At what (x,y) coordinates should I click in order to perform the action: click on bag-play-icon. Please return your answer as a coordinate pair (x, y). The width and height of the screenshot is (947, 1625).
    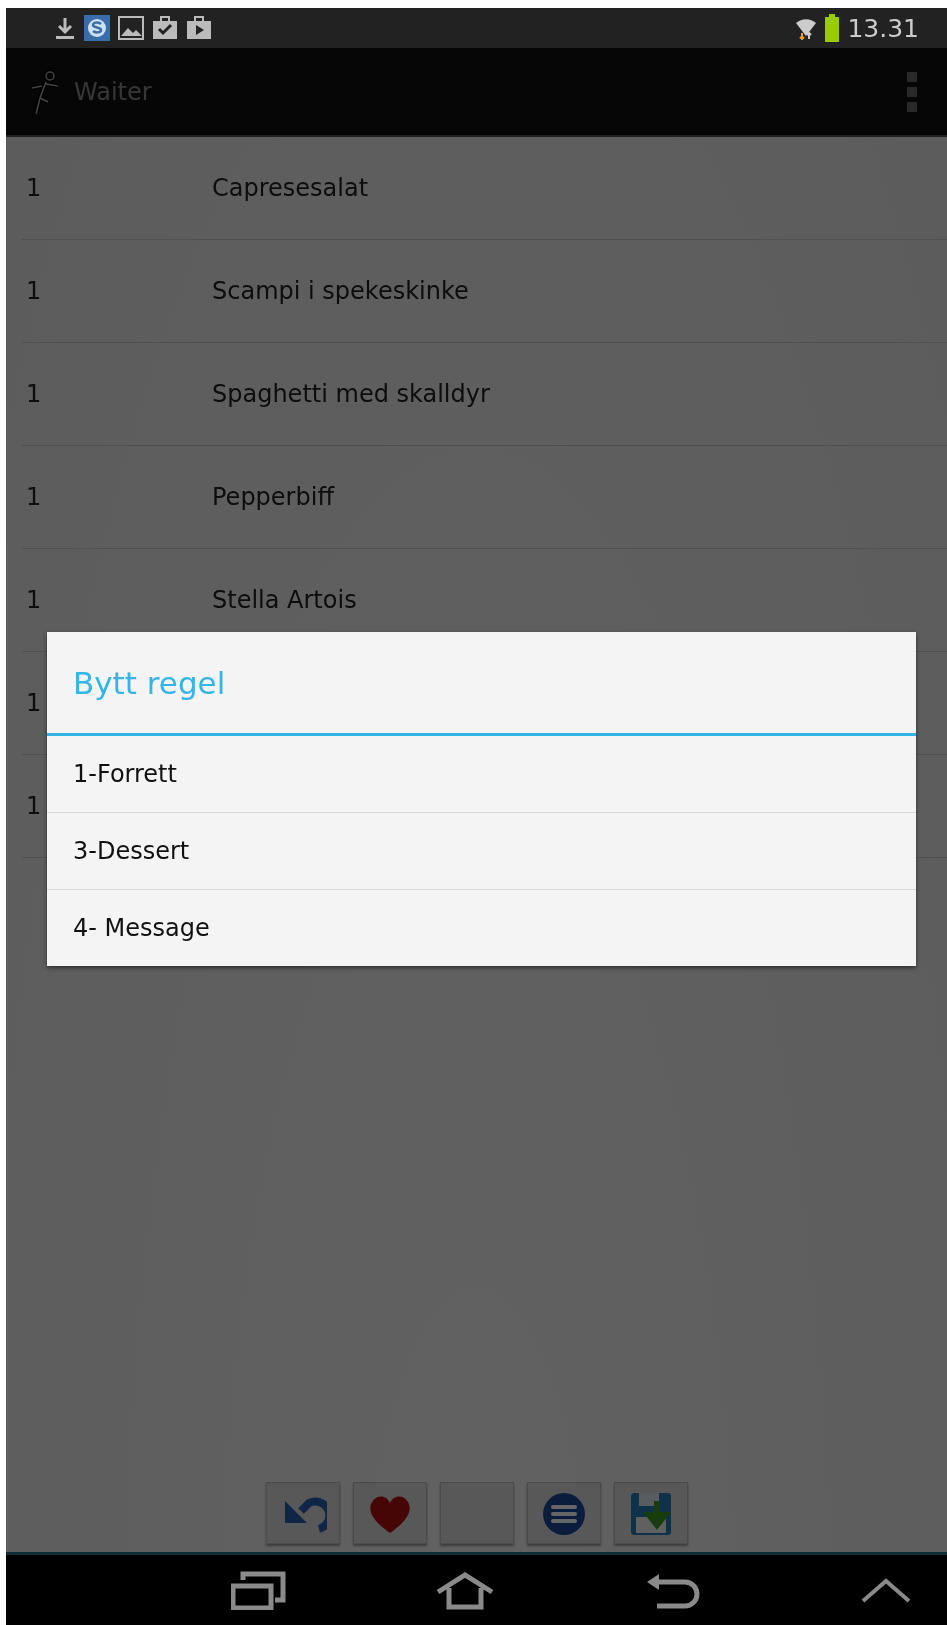
    Looking at the image, I should click on (199, 28).